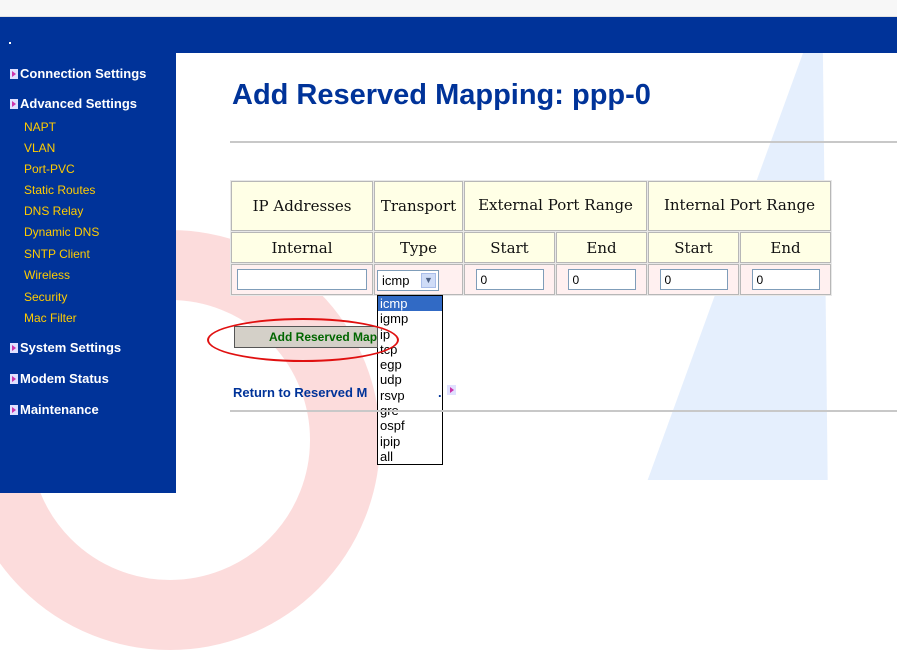 Image resolution: width=897 pixels, height=650 pixels. Describe the element at coordinates (441, 95) in the screenshot. I see `page-title: Add Reserved Mapping: ppp-0` at that location.